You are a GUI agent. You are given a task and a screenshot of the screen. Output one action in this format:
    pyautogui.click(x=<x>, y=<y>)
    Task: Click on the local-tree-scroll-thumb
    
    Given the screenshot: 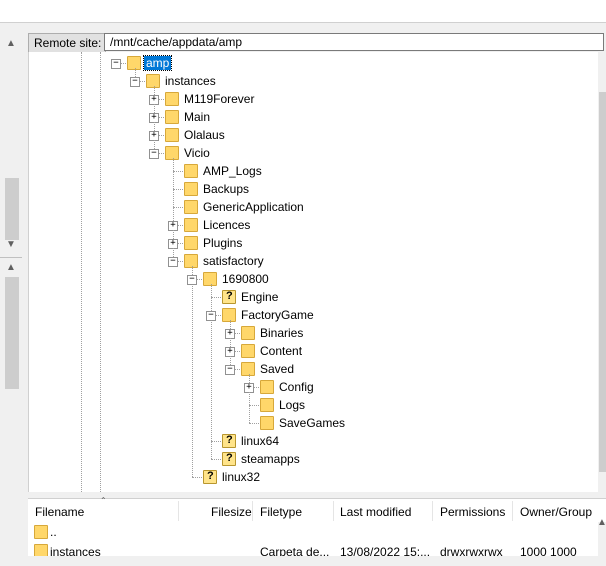 What is the action you would take?
    pyautogui.click(x=12, y=209)
    